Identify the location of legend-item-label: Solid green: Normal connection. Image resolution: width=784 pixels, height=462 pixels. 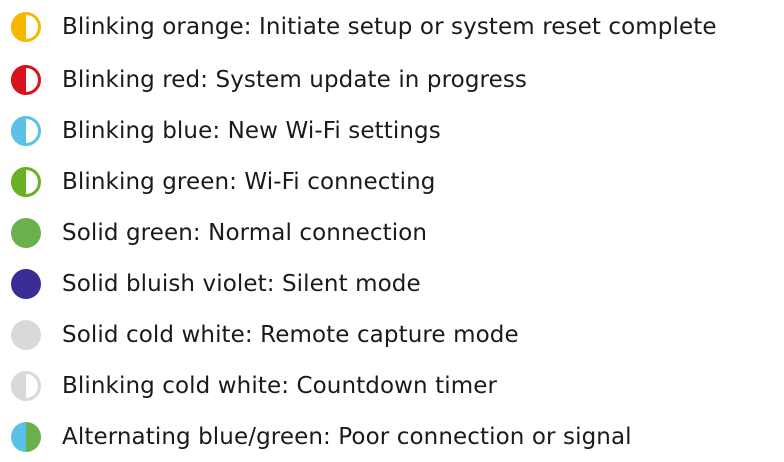
(245, 232).